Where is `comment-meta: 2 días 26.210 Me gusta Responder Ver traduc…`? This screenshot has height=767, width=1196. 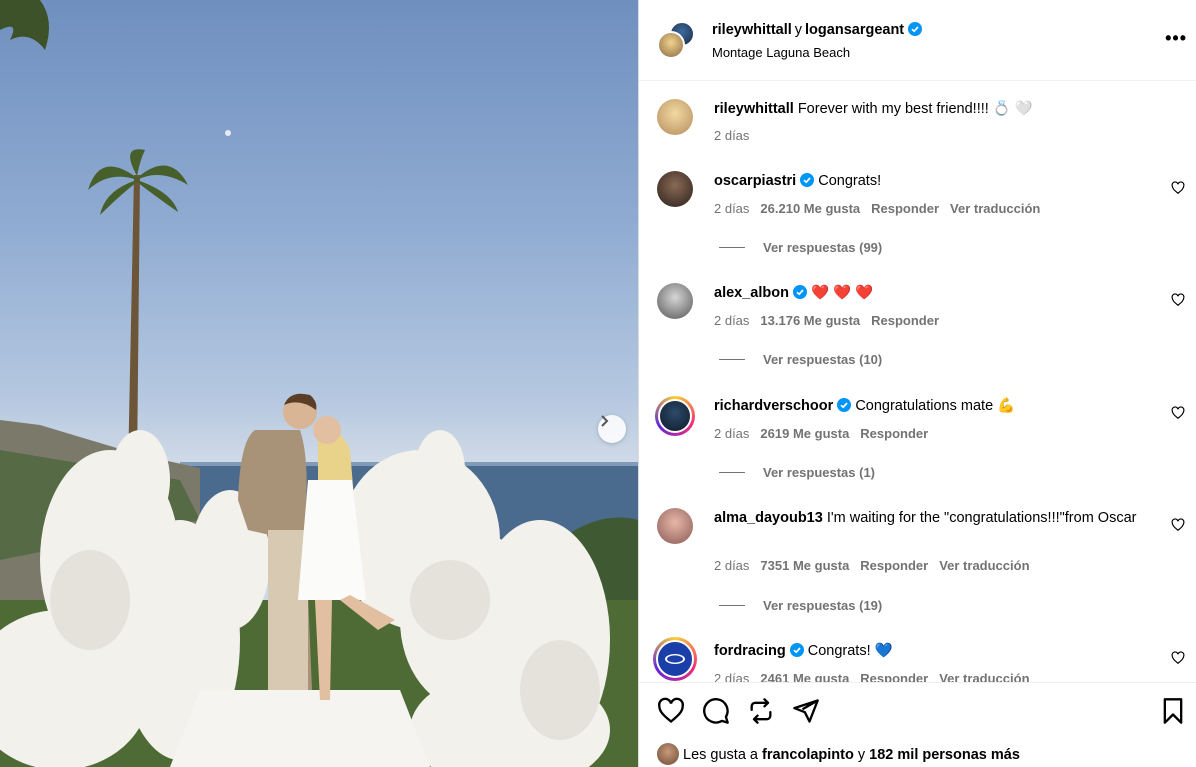 comment-meta: 2 días 26.210 Me gusta Responder Ver traduc… is located at coordinates (882, 208).